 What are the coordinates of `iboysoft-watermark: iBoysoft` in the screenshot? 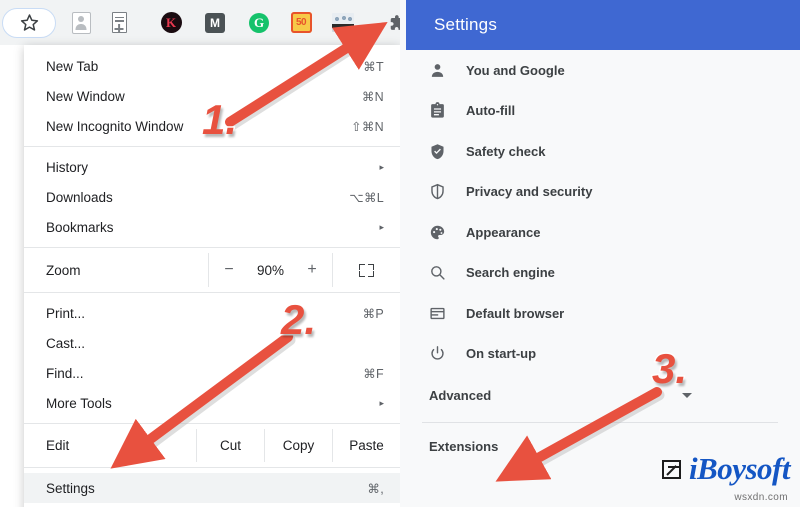 It's located at (726, 469).